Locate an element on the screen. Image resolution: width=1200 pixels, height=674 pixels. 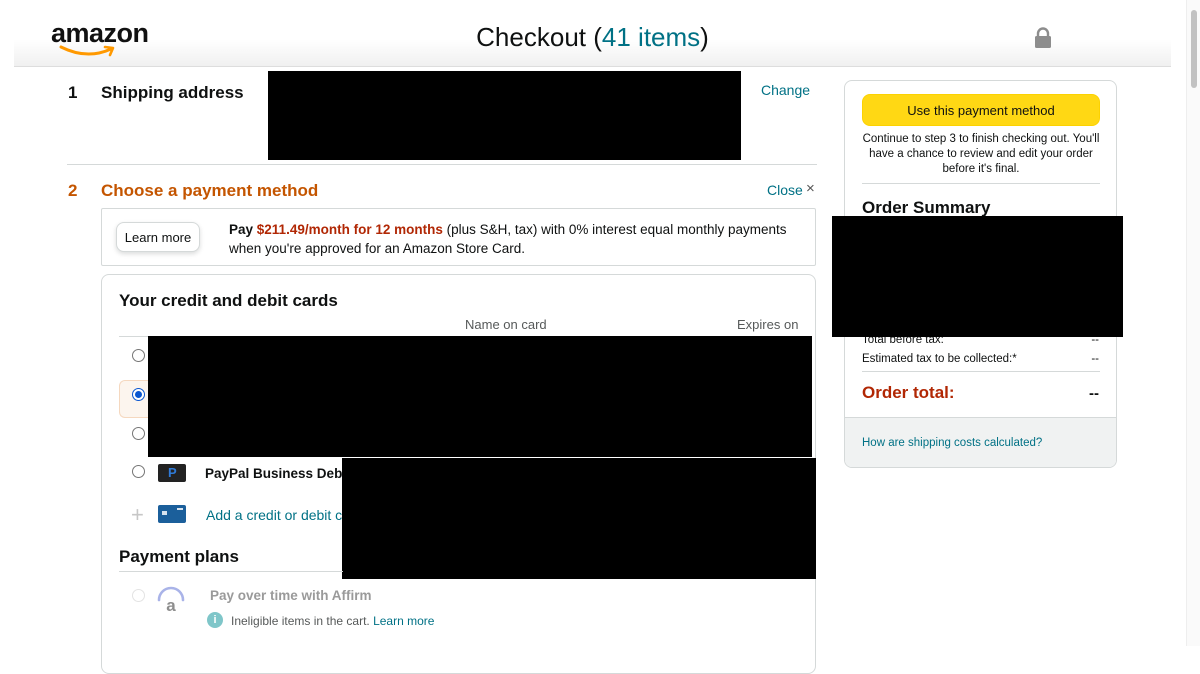
checkout-title-text: Checkout is located at coordinates (531, 37).